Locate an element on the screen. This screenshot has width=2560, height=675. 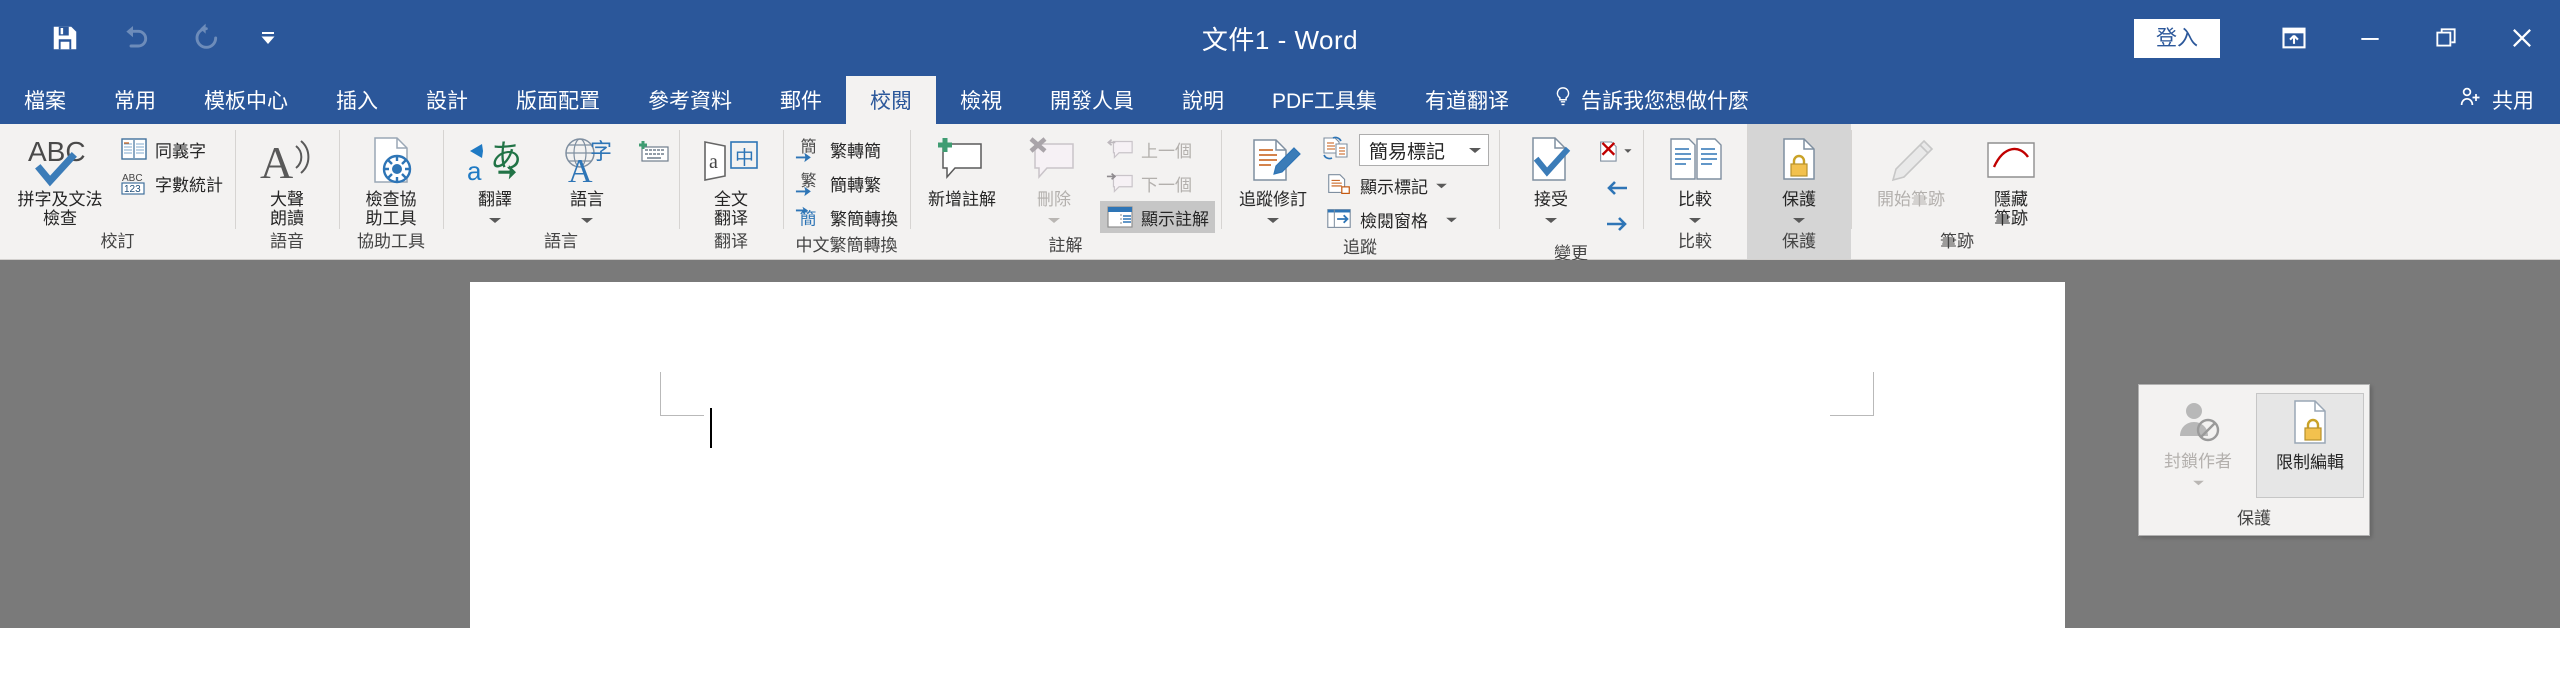
language-extra-column is located at coordinates (653, 149).